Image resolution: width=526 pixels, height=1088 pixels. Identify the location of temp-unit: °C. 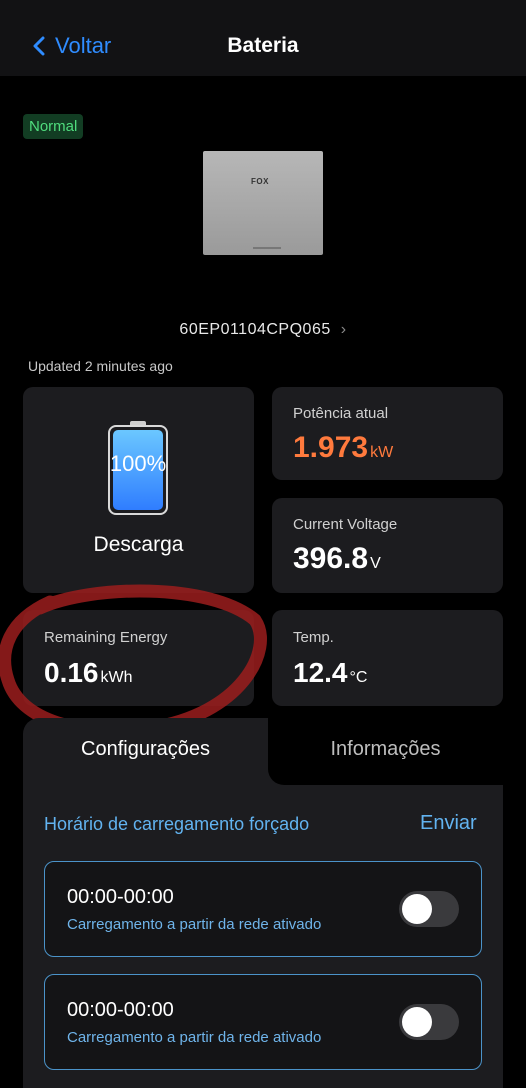
(358, 677).